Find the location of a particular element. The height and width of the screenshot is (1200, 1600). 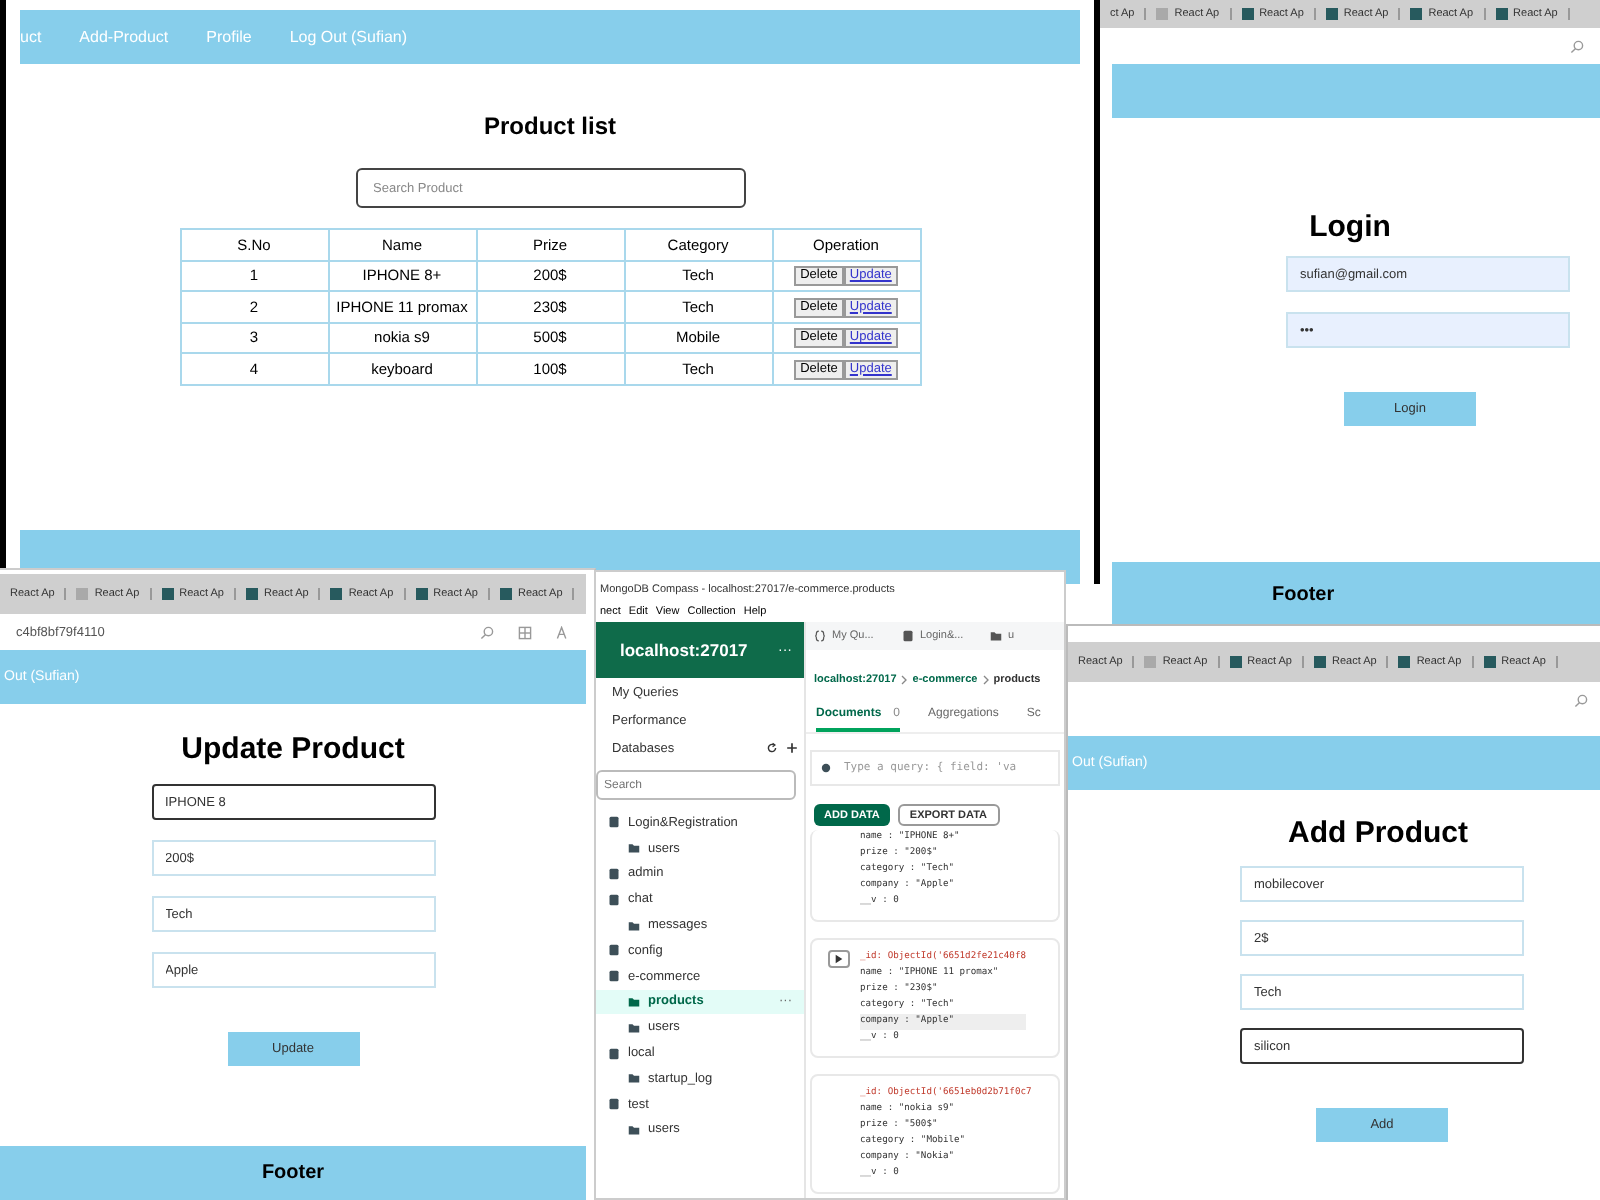

expand-icon is located at coordinates (839, 959).